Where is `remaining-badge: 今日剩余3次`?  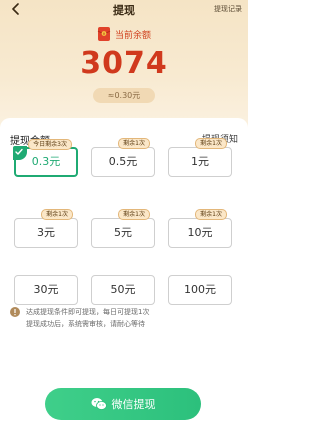 remaining-badge: 今日剩余3次 is located at coordinates (50, 144).